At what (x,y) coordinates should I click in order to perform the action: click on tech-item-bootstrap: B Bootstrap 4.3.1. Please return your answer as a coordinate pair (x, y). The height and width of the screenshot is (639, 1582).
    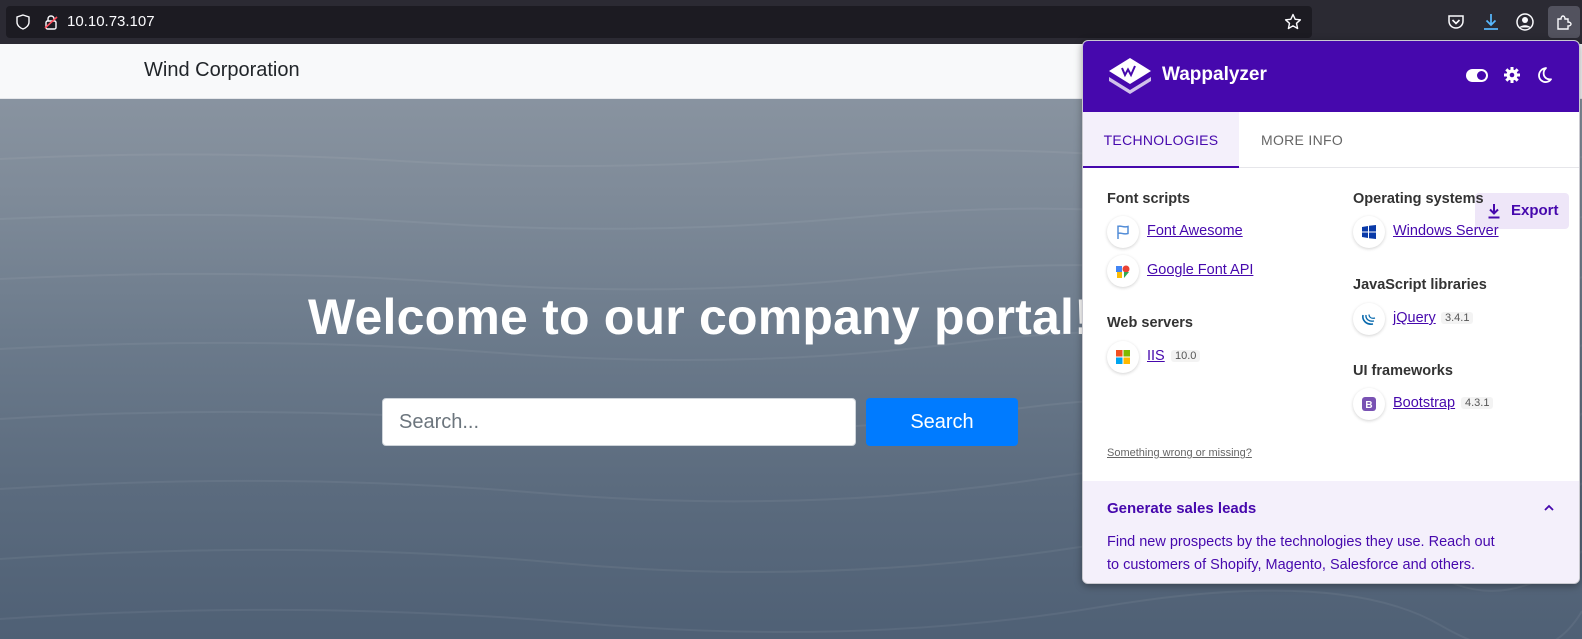
    Looking at the image, I should click on (1453, 404).